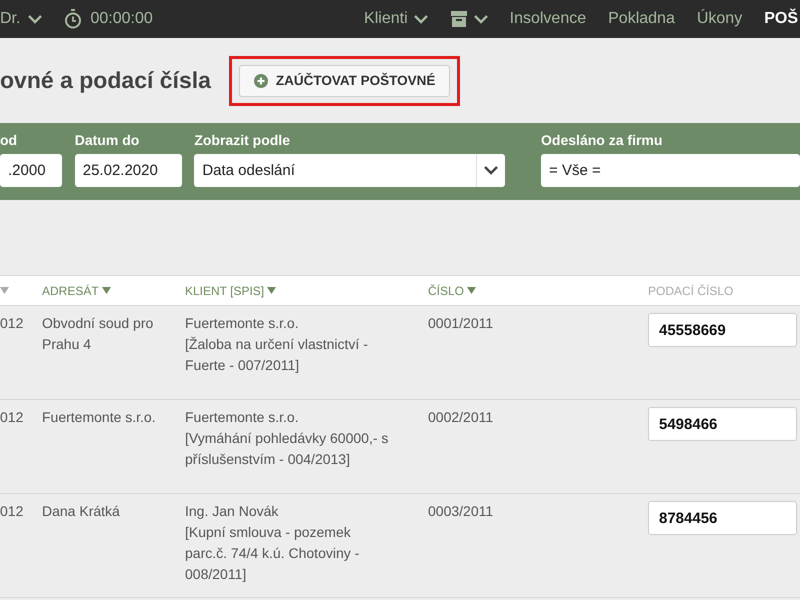 Image resolution: width=800 pixels, height=600 pixels. I want to click on column-header: PODACÍ ČÍSLO, so click(691, 291).